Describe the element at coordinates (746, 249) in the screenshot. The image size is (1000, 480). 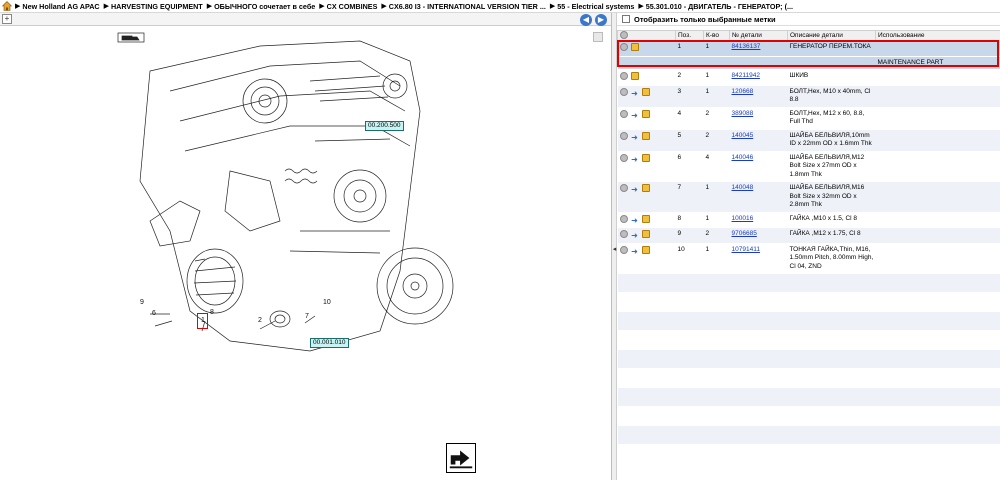
I see `part-number-link: 10791411` at that location.